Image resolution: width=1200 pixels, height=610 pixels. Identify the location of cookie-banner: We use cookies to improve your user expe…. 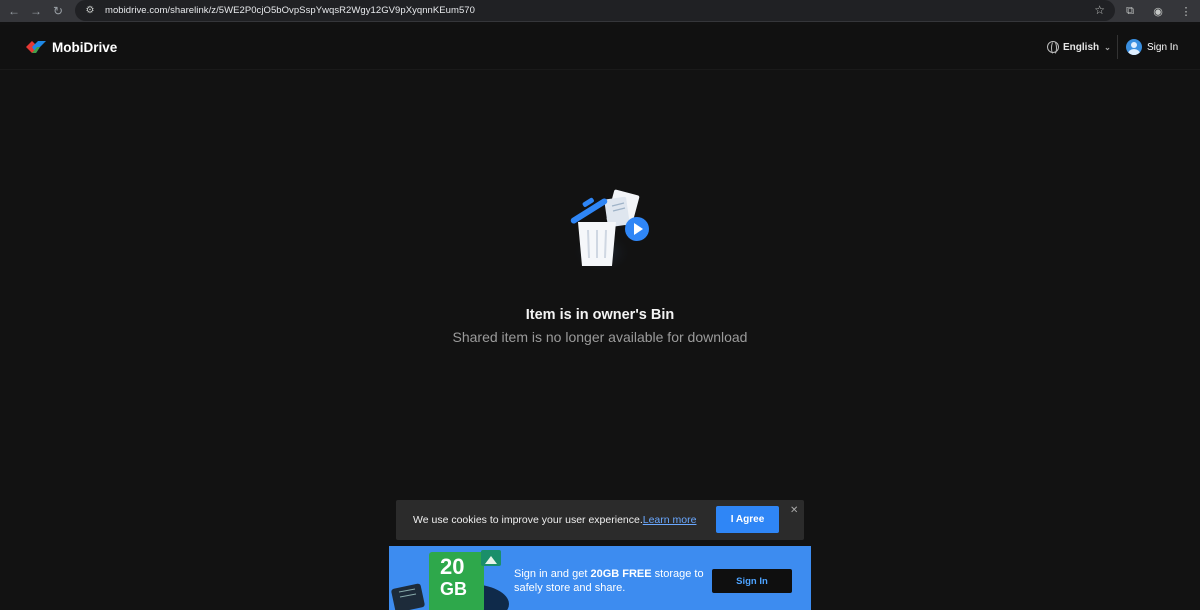
(600, 520).